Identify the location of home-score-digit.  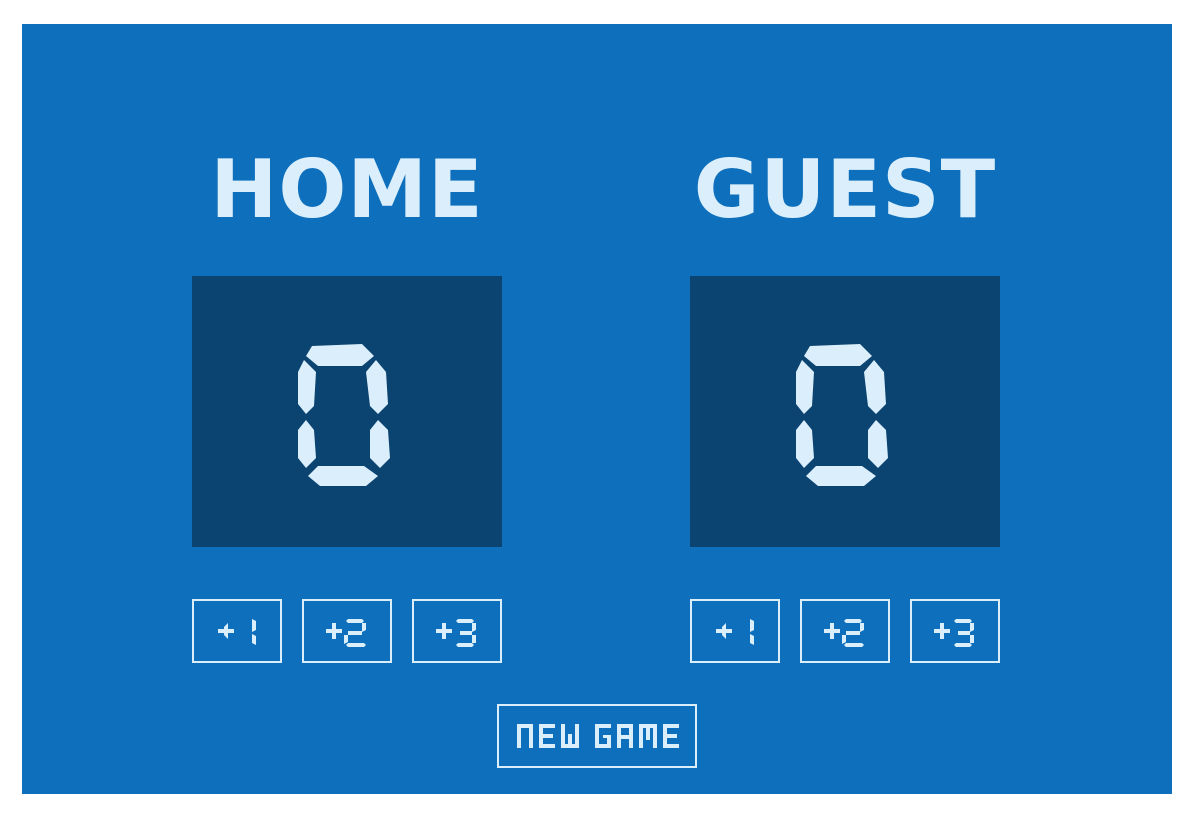
(344, 415).